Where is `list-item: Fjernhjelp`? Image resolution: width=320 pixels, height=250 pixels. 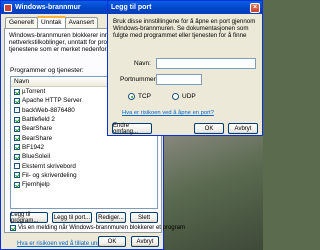 list-item: Fjernhjelp is located at coordinates (84, 184).